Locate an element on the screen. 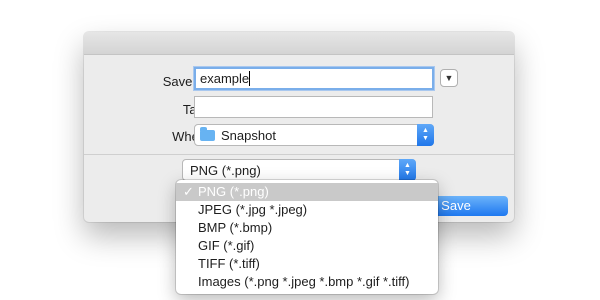 The height and width of the screenshot is (300, 600). tags-input is located at coordinates (313, 107).